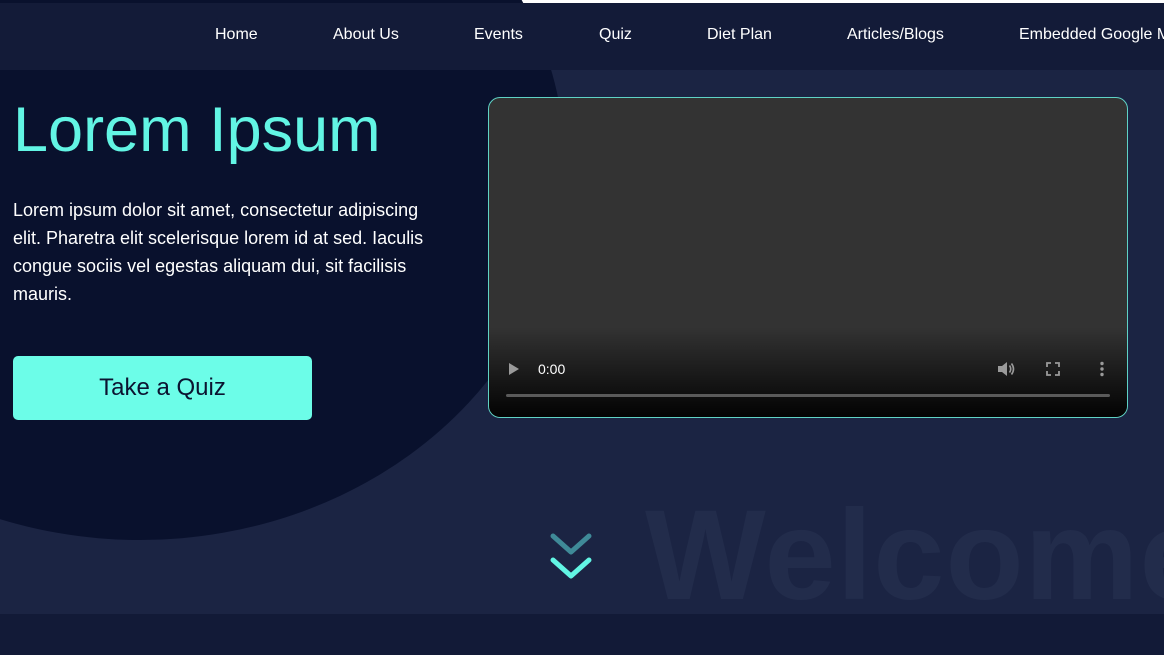 The width and height of the screenshot is (1164, 655). I want to click on more-vertical-icon, so click(1102, 369).